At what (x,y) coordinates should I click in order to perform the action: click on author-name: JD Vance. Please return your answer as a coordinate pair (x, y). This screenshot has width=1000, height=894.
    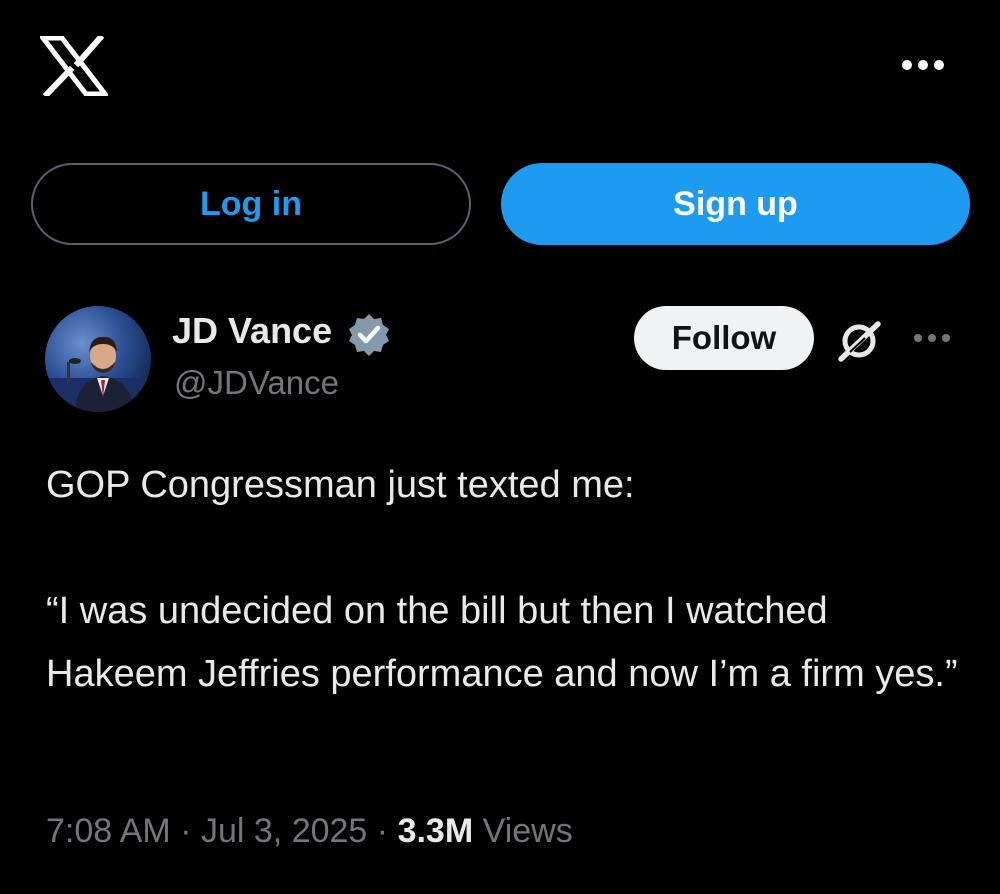
    Looking at the image, I should click on (252, 331).